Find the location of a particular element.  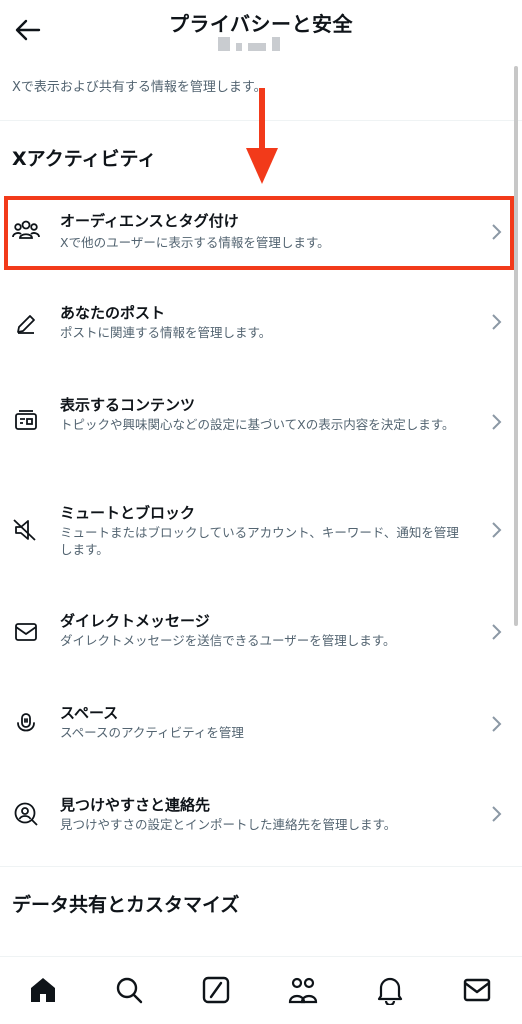

nav-messages is located at coordinates (477, 990).